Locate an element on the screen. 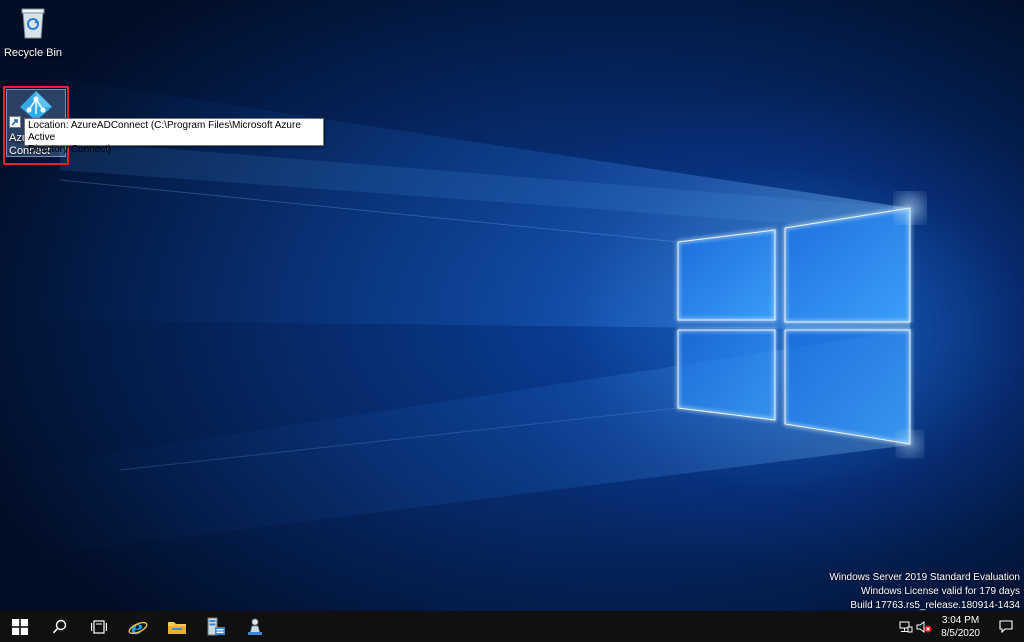  start-button is located at coordinates (20, 626).